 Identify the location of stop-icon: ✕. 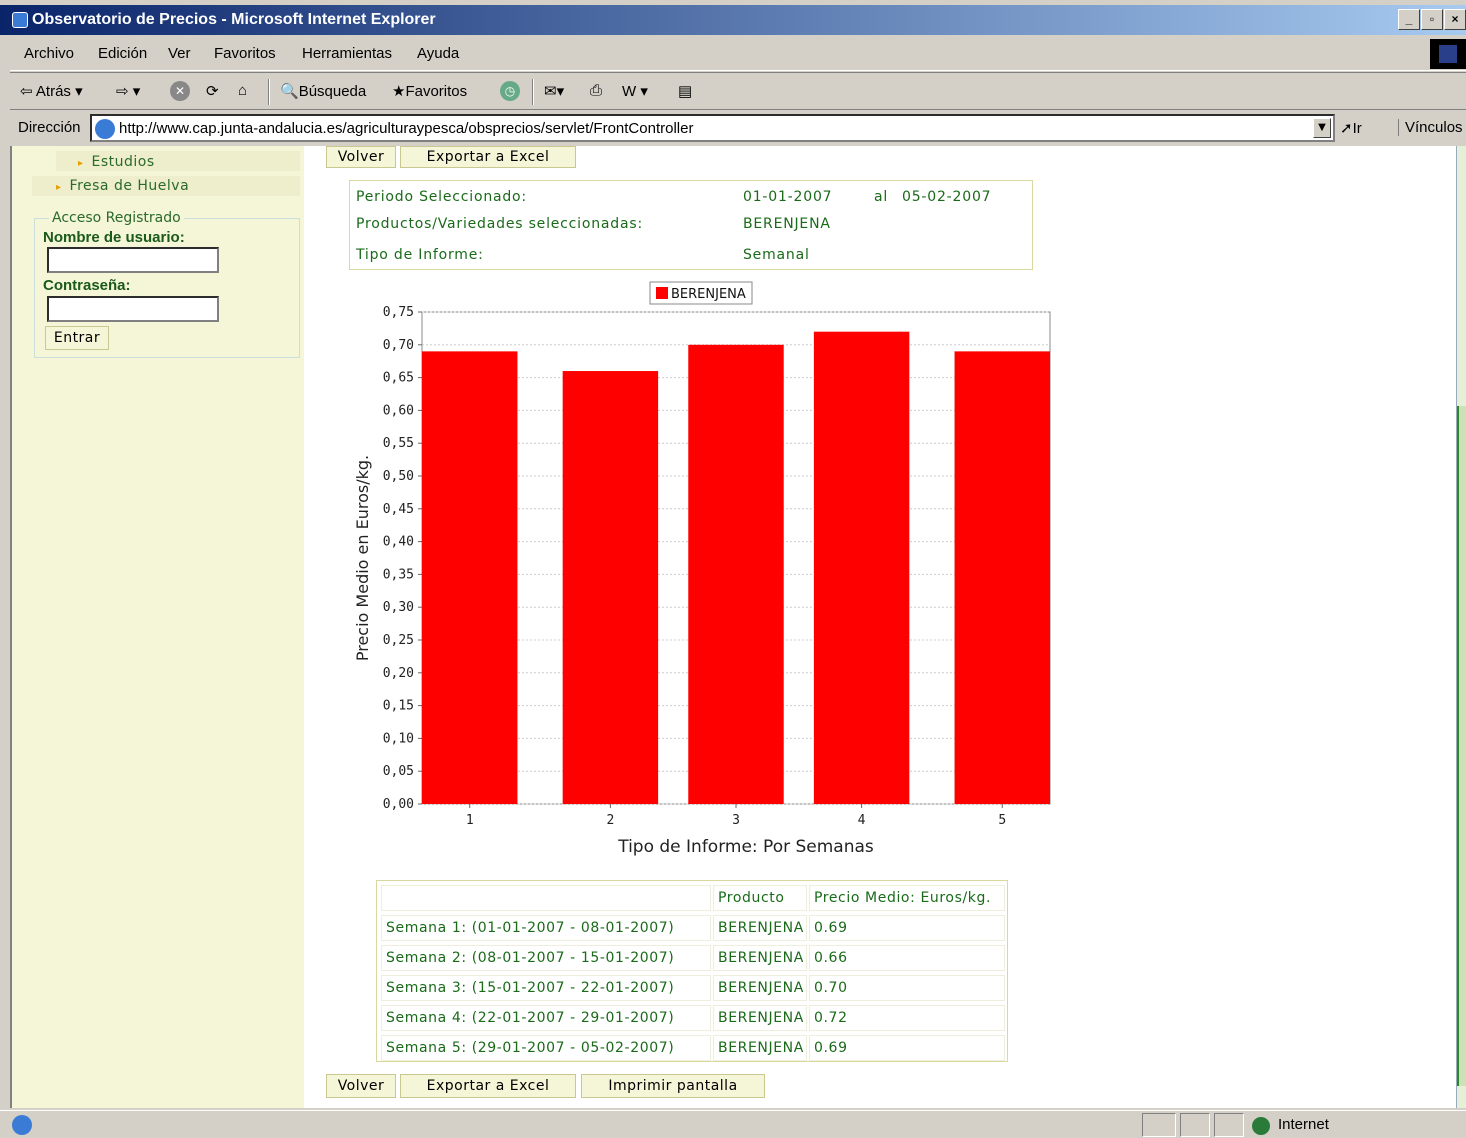
(180, 91).